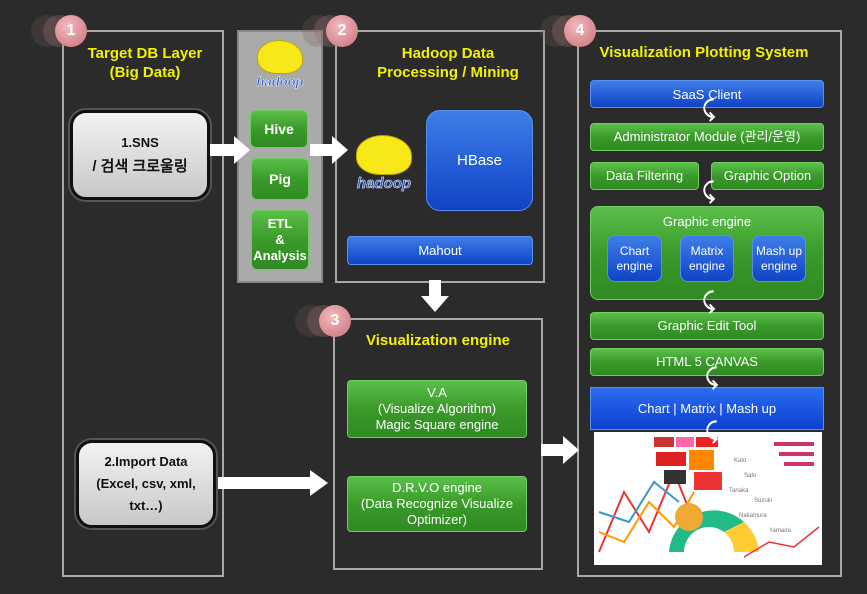 The width and height of the screenshot is (867, 594). I want to click on mashup-engine-label: engine, so click(779, 265).